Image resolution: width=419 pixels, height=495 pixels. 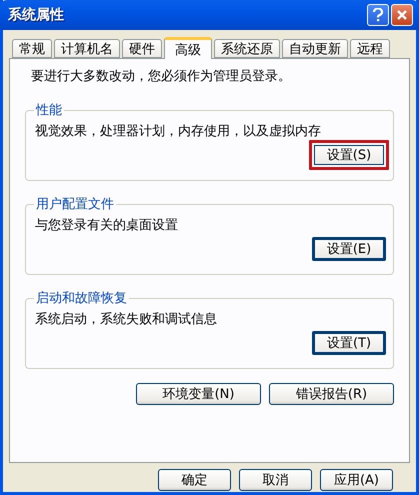 I want to click on group-title: 用户配置文件, so click(x=75, y=204).